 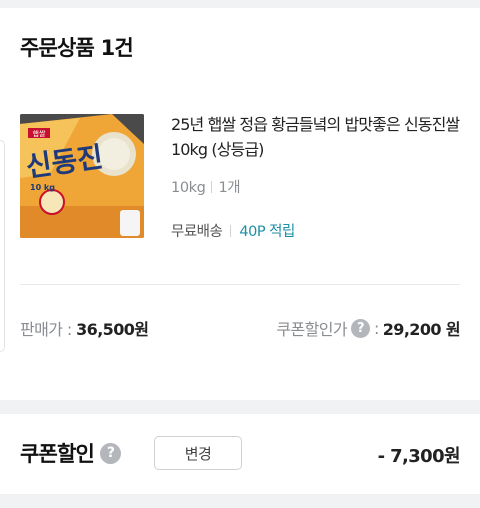 I want to click on order-section-title: 주문상품 1건, so click(x=77, y=48).